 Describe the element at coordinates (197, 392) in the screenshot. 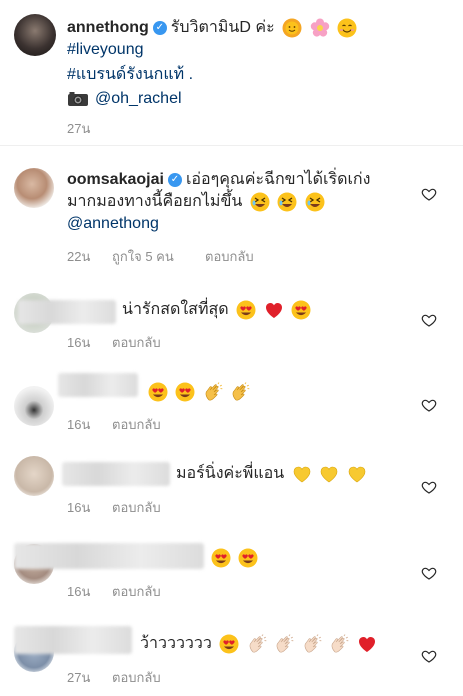

I see `comment-3-line` at that location.